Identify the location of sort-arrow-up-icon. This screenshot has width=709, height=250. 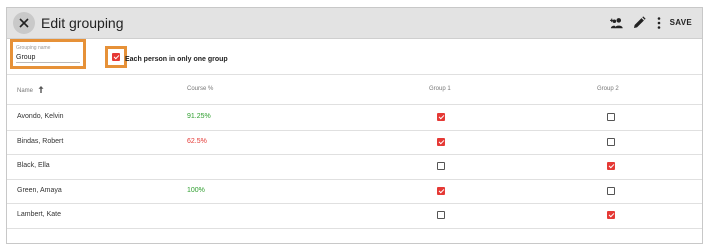
(41, 89).